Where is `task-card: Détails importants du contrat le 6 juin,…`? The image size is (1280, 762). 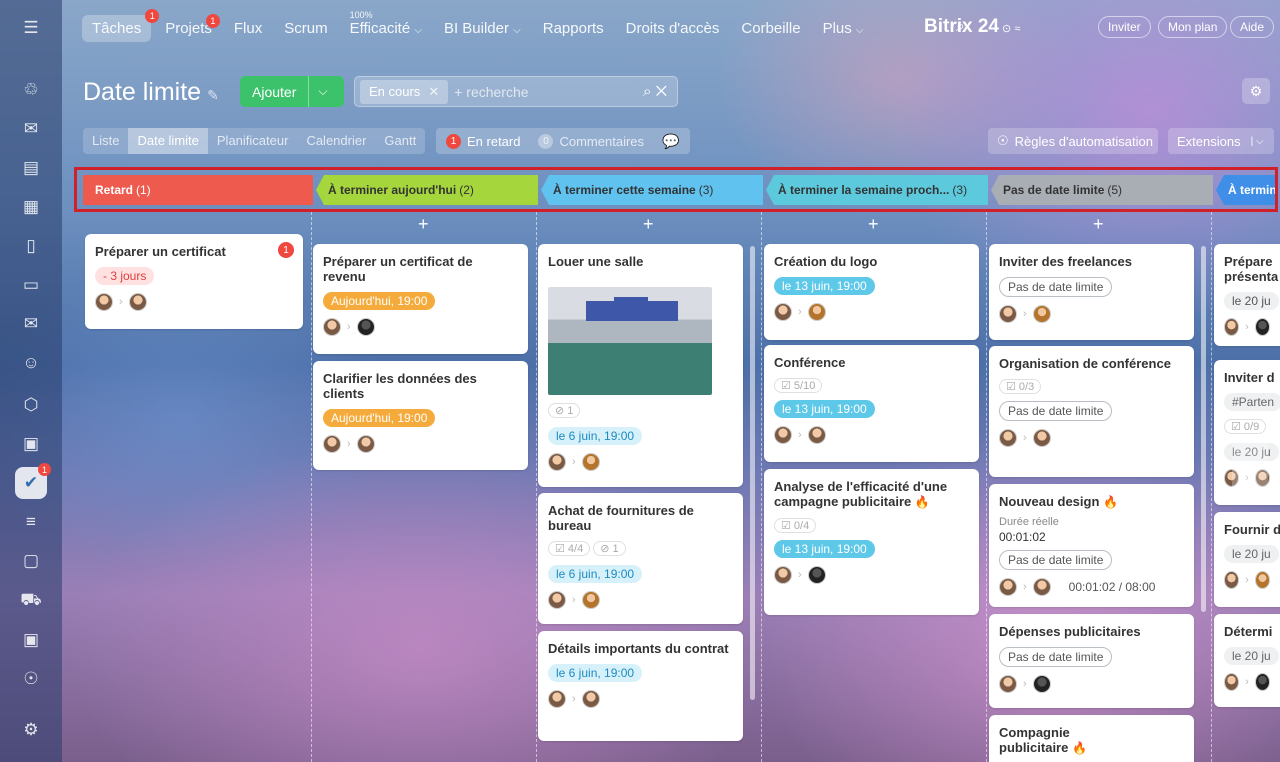
task-card: Détails importants du contrat le 6 juin,… is located at coordinates (640, 686).